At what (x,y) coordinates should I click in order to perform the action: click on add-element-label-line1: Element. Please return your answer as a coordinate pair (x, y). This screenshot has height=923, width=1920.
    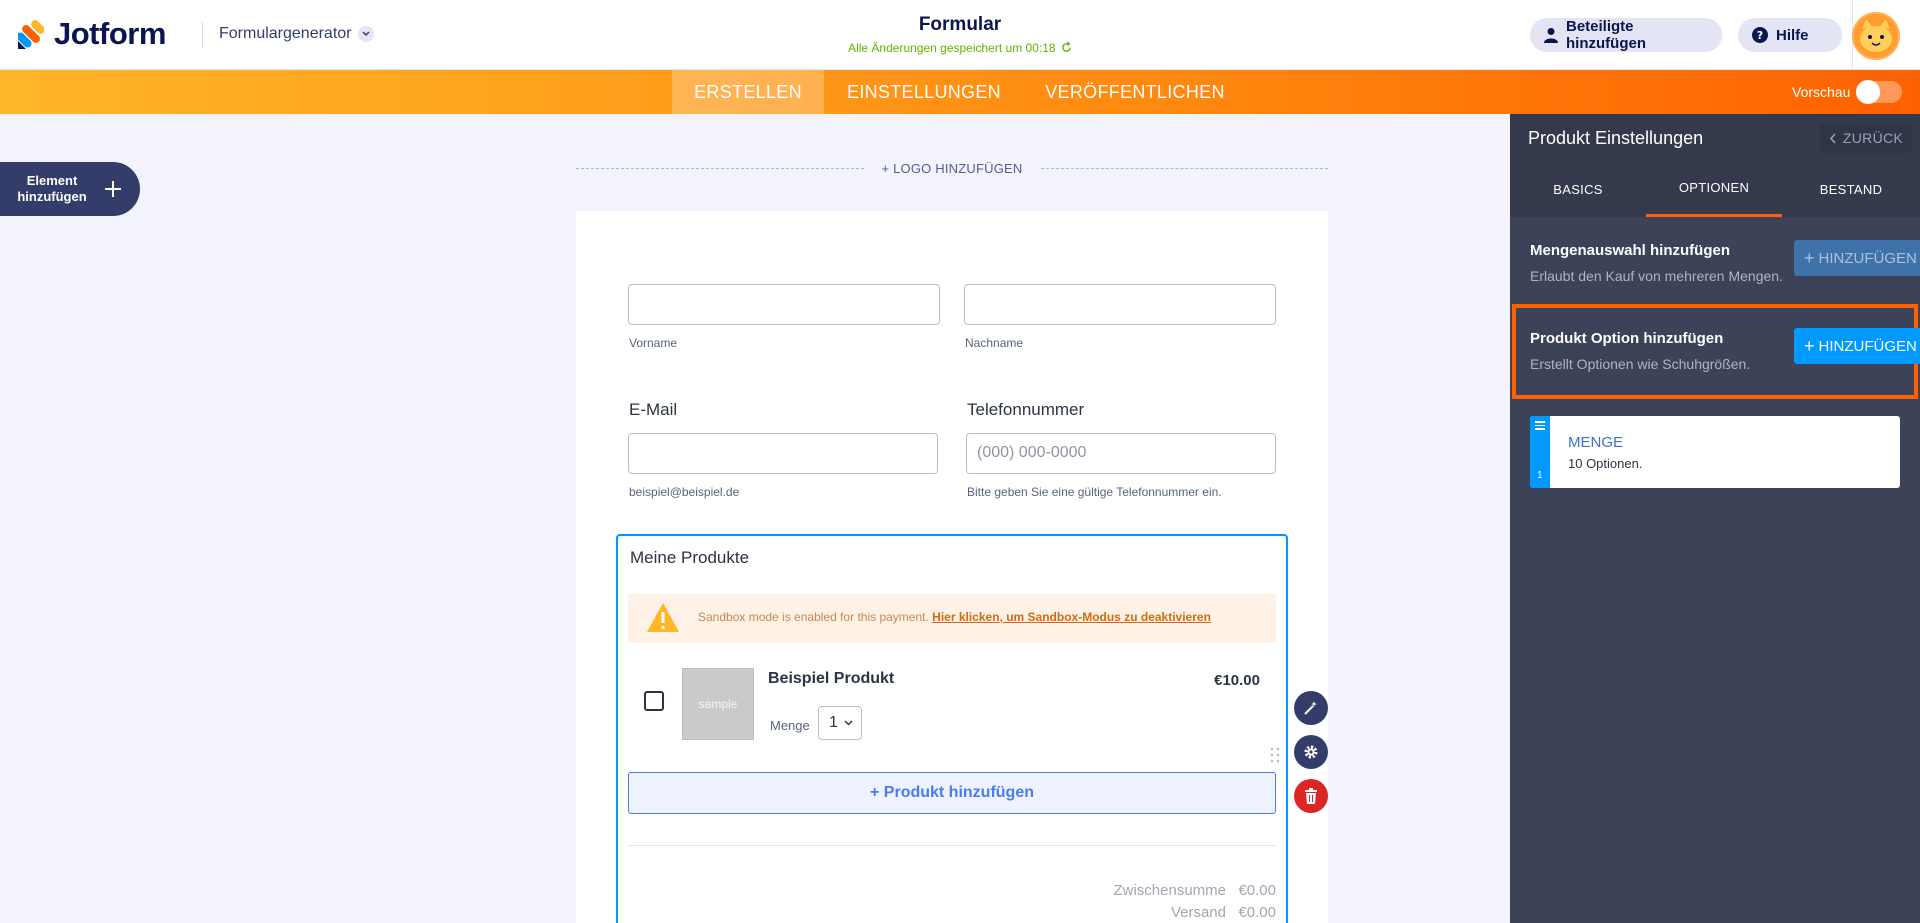
    Looking at the image, I should click on (52, 180).